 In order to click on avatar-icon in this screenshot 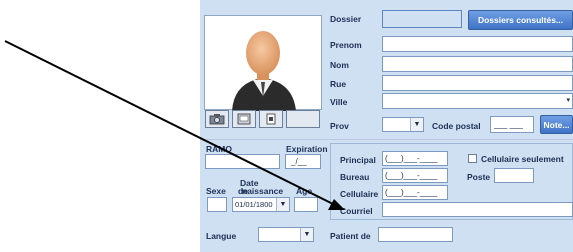, I will do `click(264, 71)`.